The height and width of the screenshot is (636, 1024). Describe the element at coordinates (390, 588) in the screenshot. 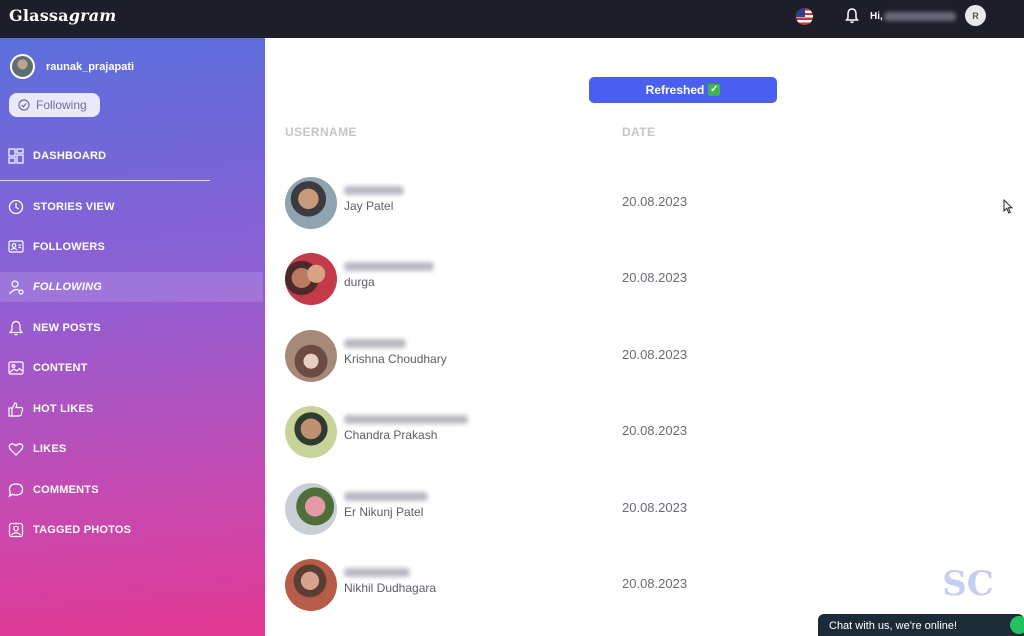

I see `full-name: Nikhil Dudhagara` at that location.